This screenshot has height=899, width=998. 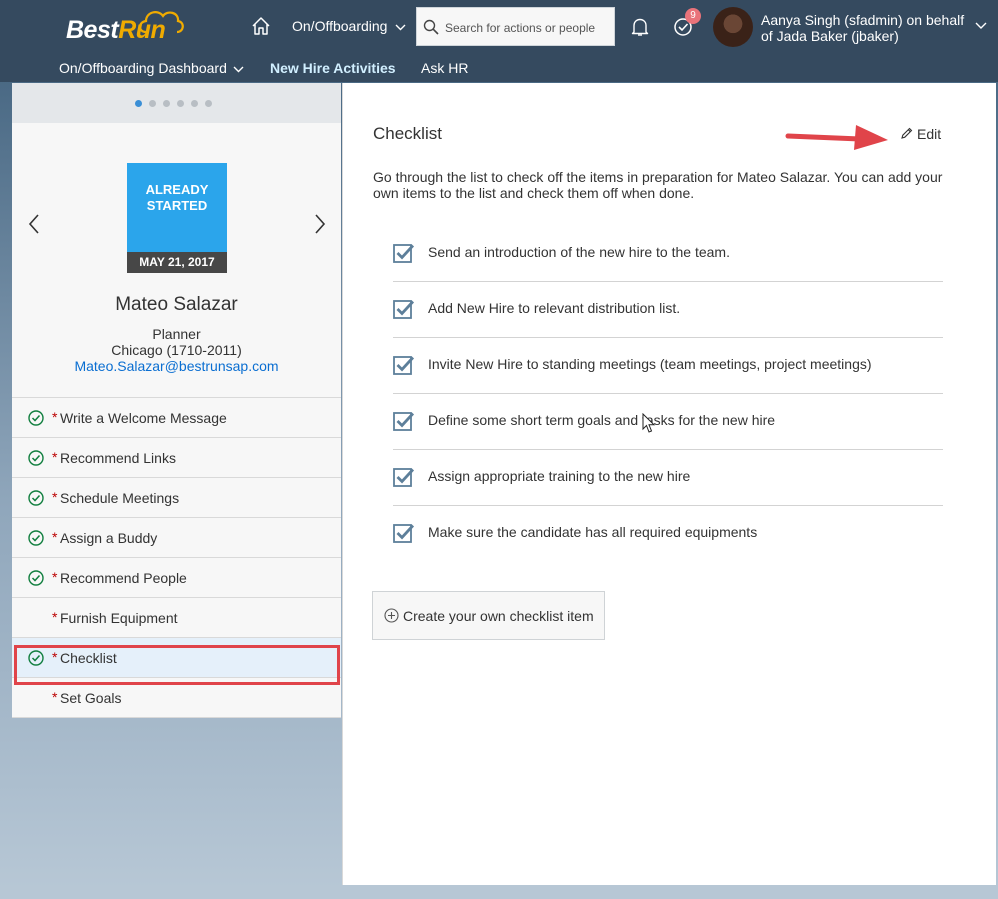 I want to click on activity-label: Write a Welcome Message, so click(x=143, y=418).